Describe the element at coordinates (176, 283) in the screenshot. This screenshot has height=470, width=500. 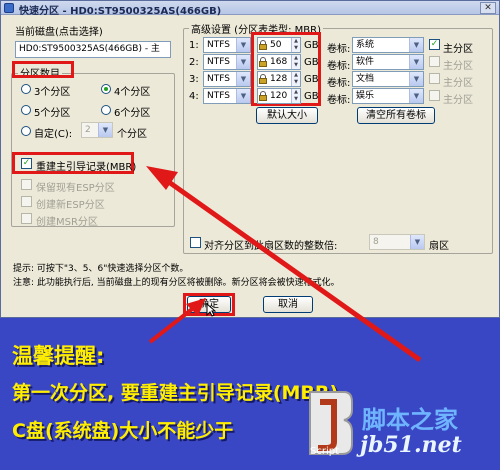
I see `warning-text: 注意: 此功能执行后, 当前磁盘上的现有分区将被删除。新分区将会被快速格式化。` at that location.